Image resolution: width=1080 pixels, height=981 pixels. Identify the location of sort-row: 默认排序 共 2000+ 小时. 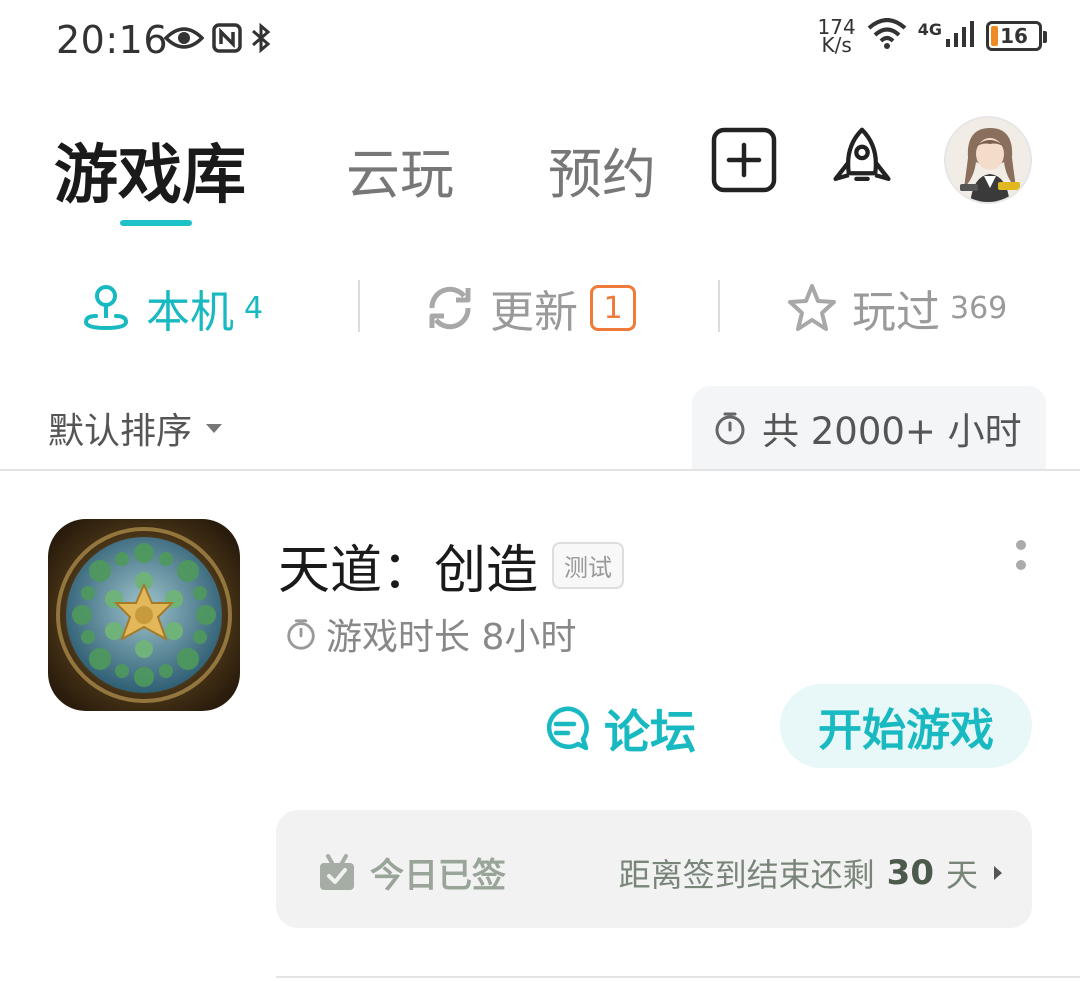
(540, 428).